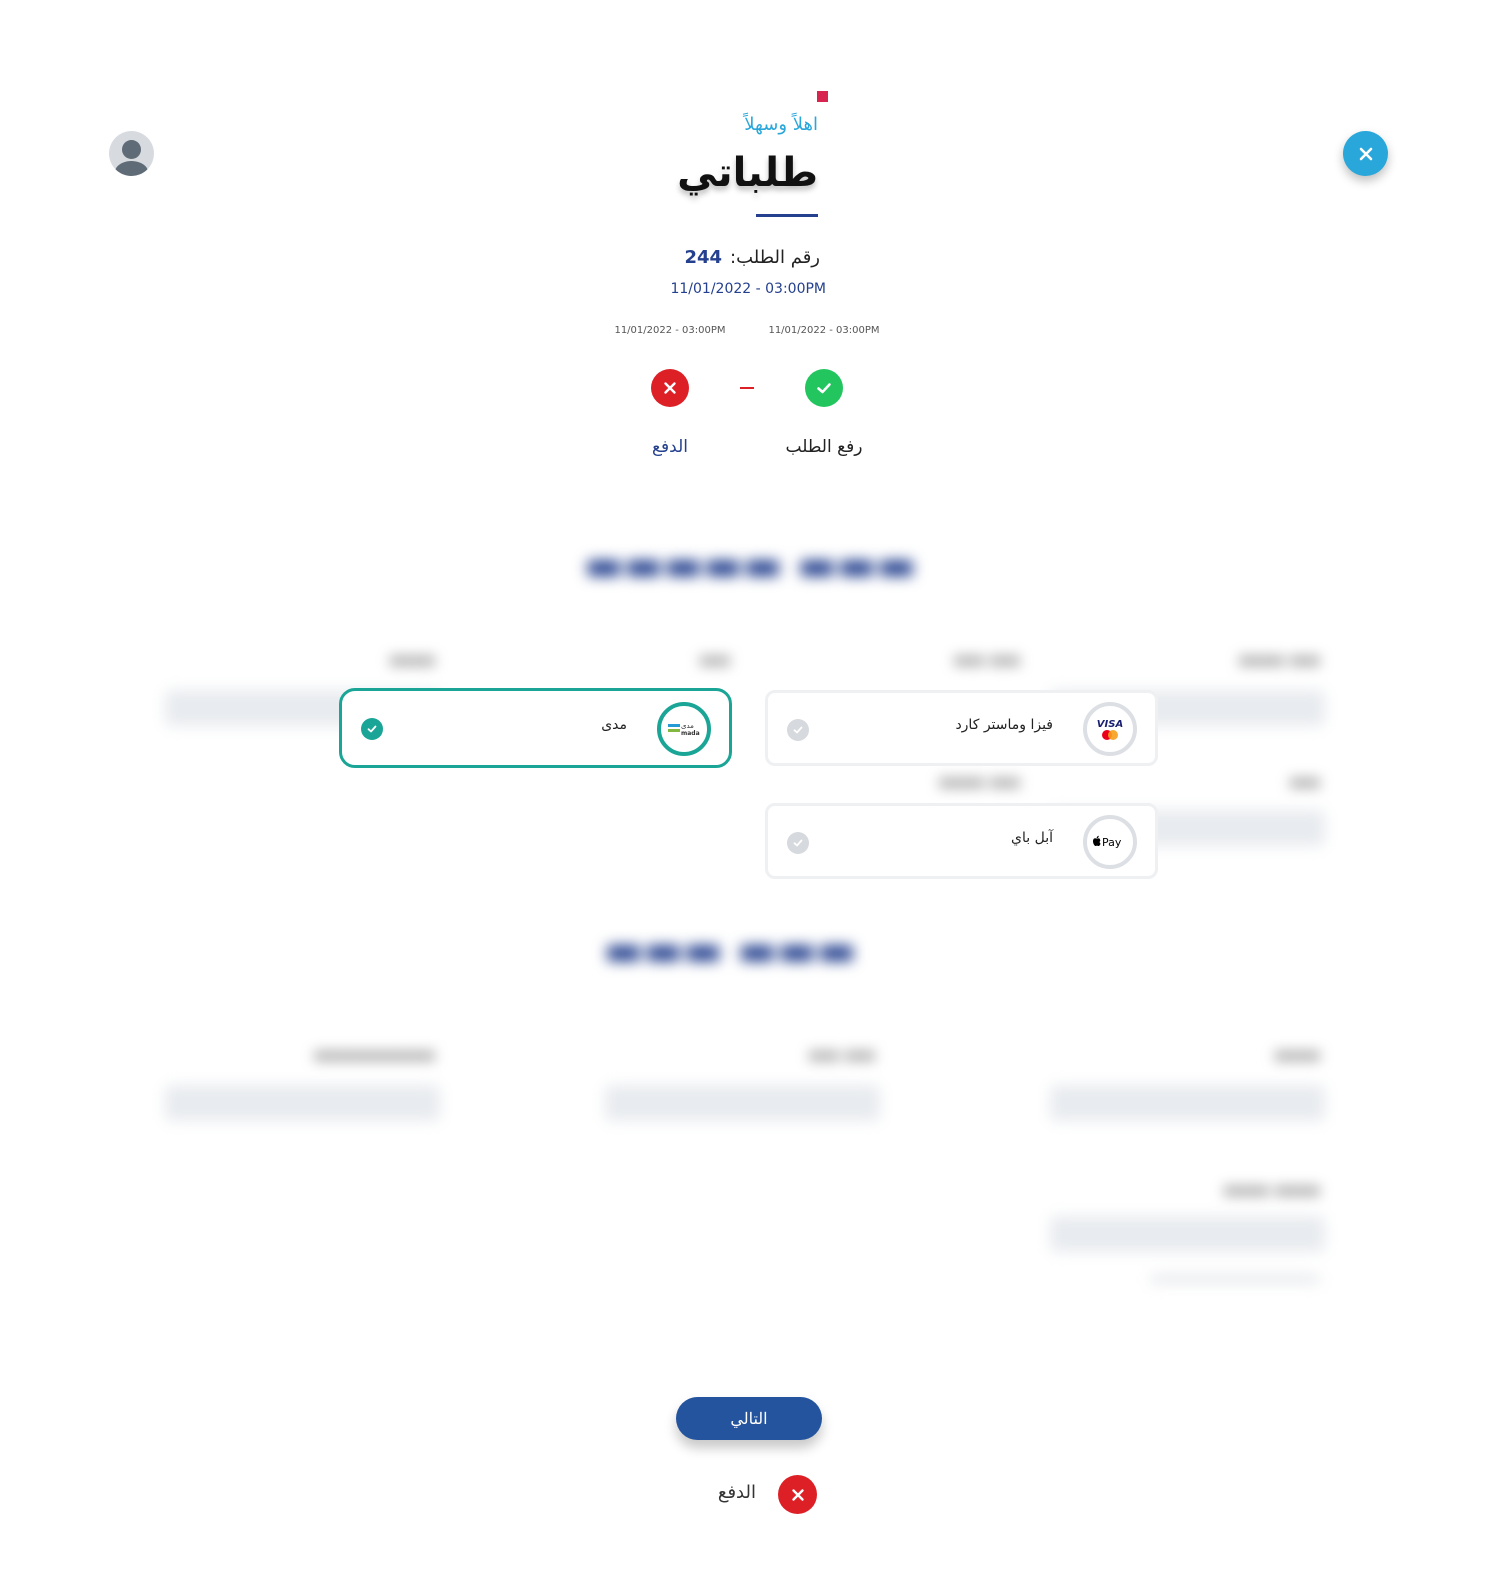 The image size is (1500, 1571). What do you see at coordinates (1004, 725) in the screenshot?
I see `payment-option-label: فيزا وماستر كارد` at bounding box center [1004, 725].